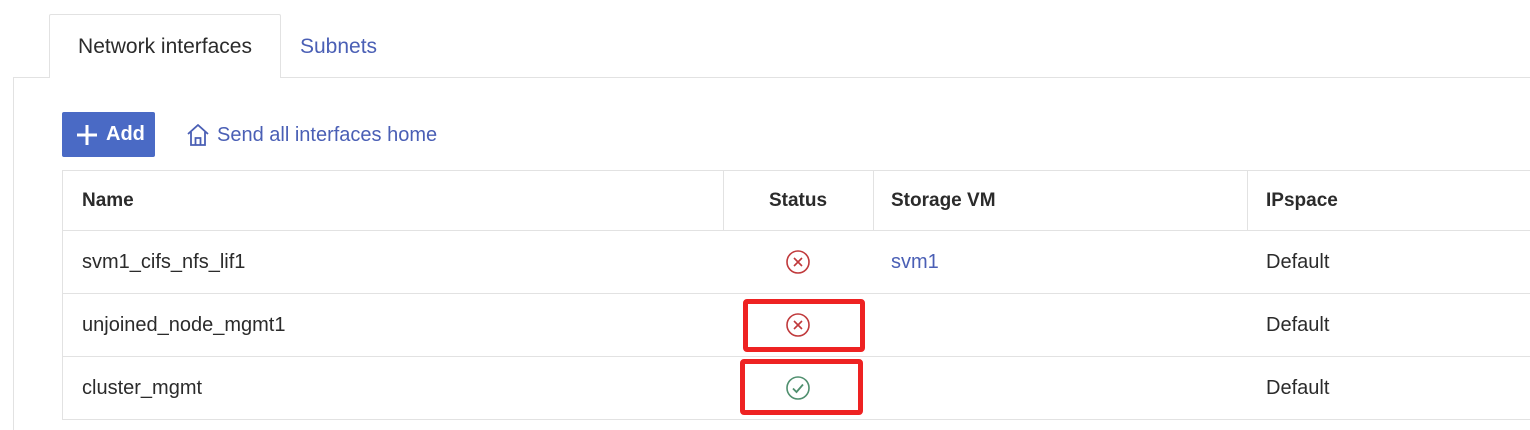 The image size is (1530, 430). I want to click on tab-network-interfaces: Network interfaces, so click(165, 46).